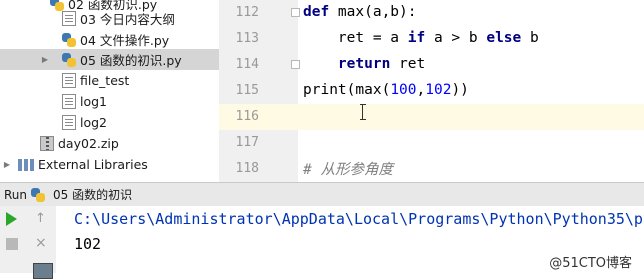  What do you see at coordinates (347, 90) in the screenshot?
I see `code-text: print(max(` at bounding box center [347, 90].